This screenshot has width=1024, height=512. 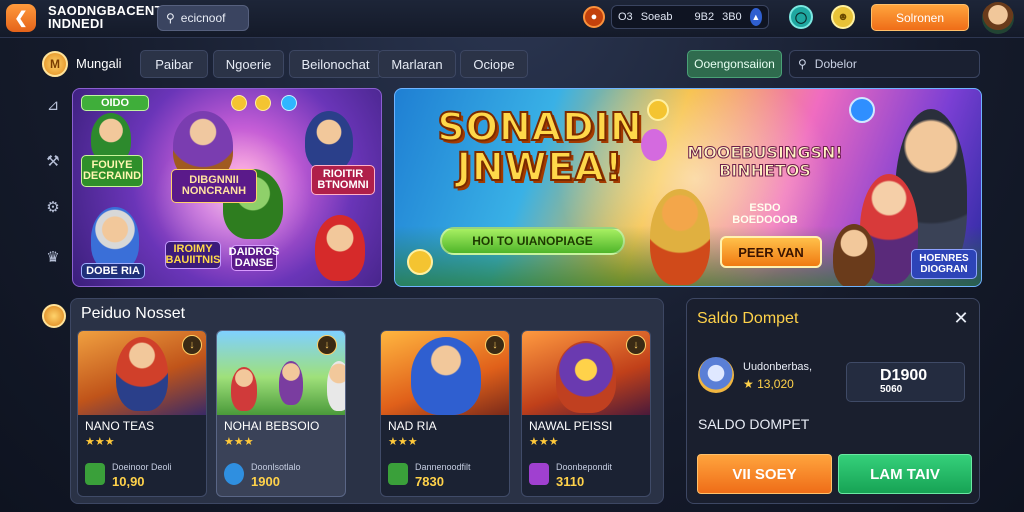 What do you see at coordinates (254, 258) in the screenshot?
I see `banner-sticker: DAIDROS DANSE` at bounding box center [254, 258].